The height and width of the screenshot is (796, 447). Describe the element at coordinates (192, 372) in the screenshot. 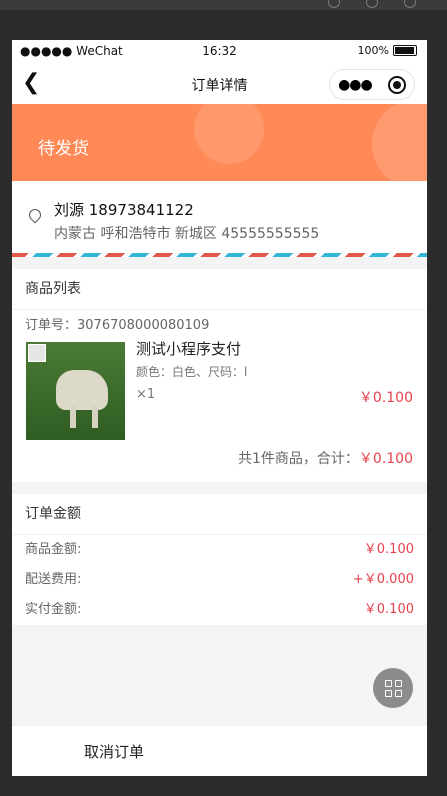

I see `product-attributes: 颜色：白色、尺码：l` at that location.